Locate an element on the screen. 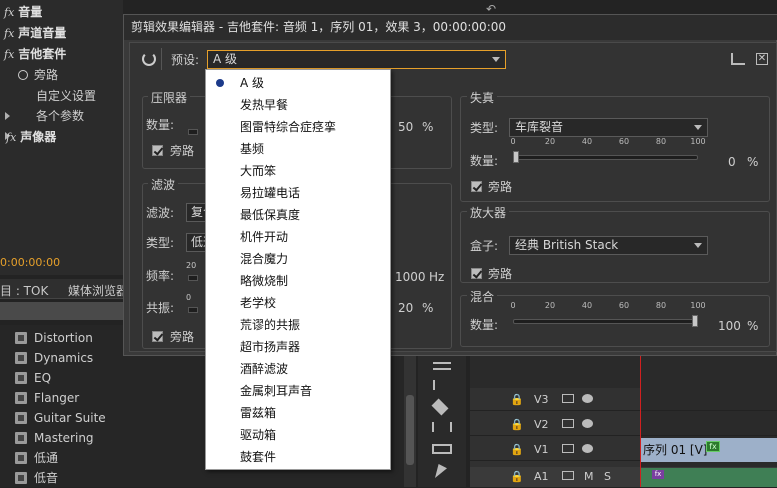 Image resolution: width=777 pixels, height=488 pixels. amp-box-select: 经典 British Stack is located at coordinates (608, 245).